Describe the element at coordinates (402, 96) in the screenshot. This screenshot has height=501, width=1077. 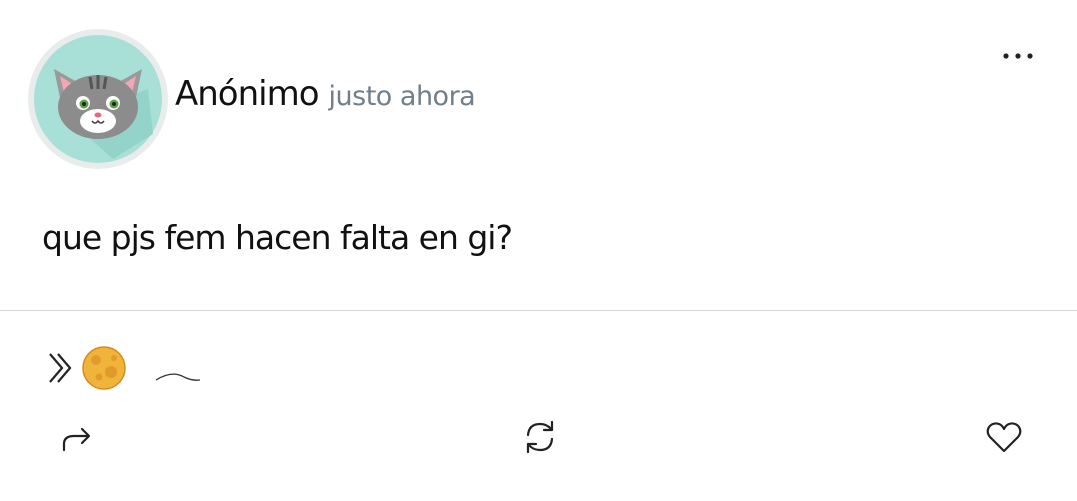
I see `post-timestamp: justo ahora` at that location.